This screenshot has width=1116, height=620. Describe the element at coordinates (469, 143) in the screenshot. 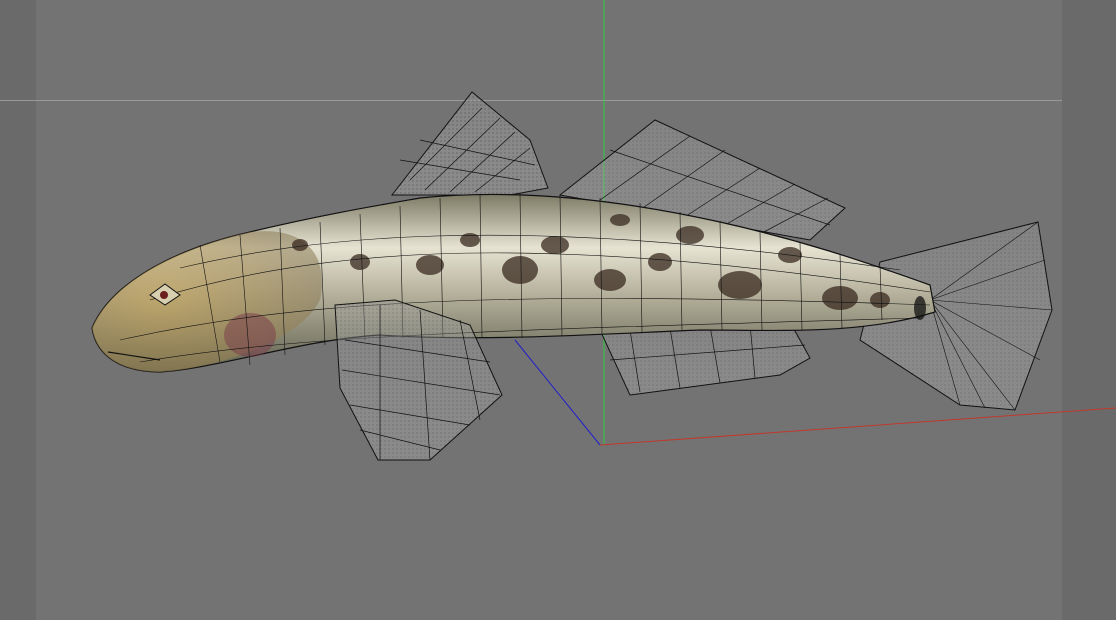

I see `dorsal-fin-front` at that location.